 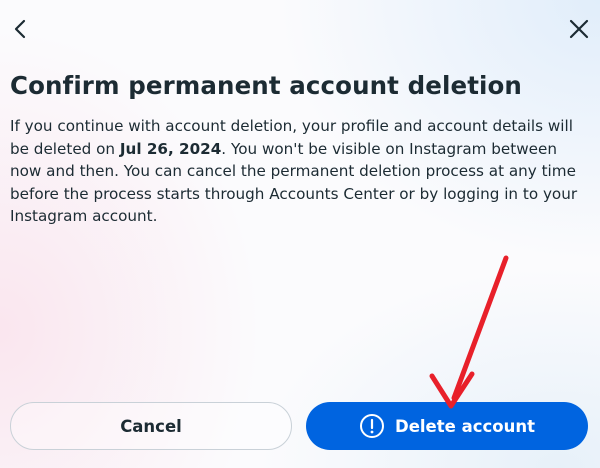 What do you see at coordinates (465, 426) in the screenshot?
I see `delete-account-button-label: Delete account` at bounding box center [465, 426].